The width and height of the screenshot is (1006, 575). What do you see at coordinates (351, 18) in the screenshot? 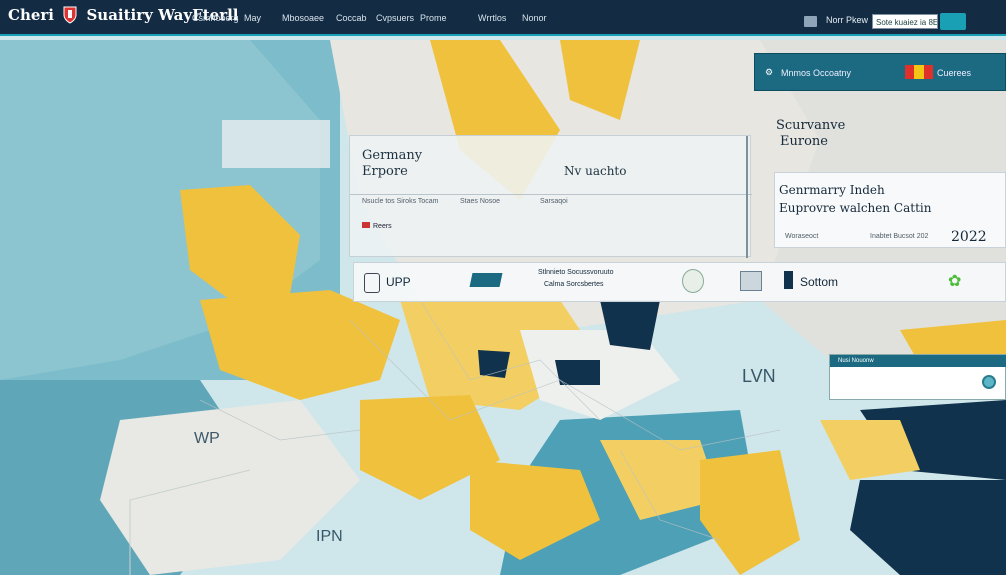
I see `nav-item: Coccab` at bounding box center [351, 18].